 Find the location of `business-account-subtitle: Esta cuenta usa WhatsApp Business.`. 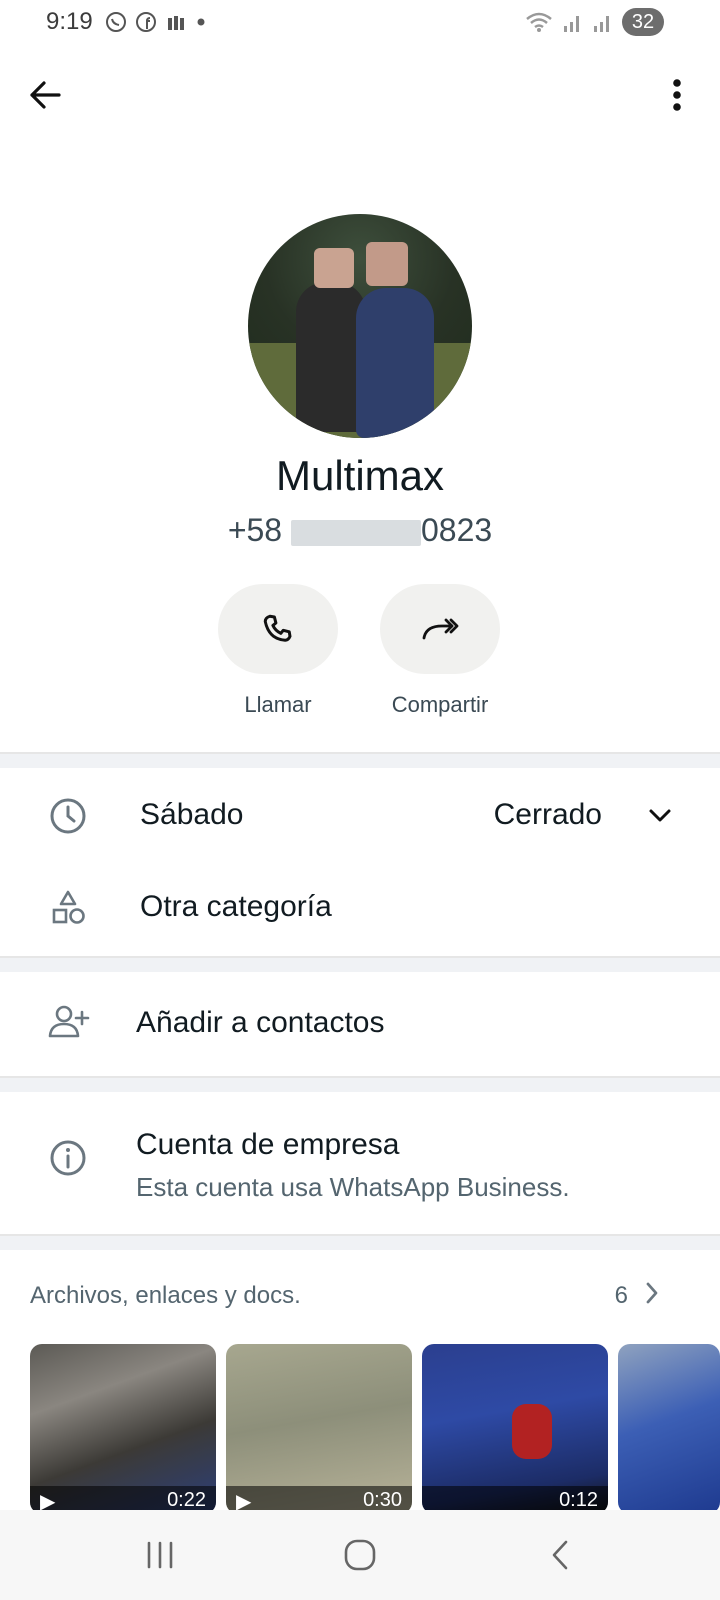

business-account-subtitle: Esta cuenta usa WhatsApp Business. is located at coordinates (353, 1187).